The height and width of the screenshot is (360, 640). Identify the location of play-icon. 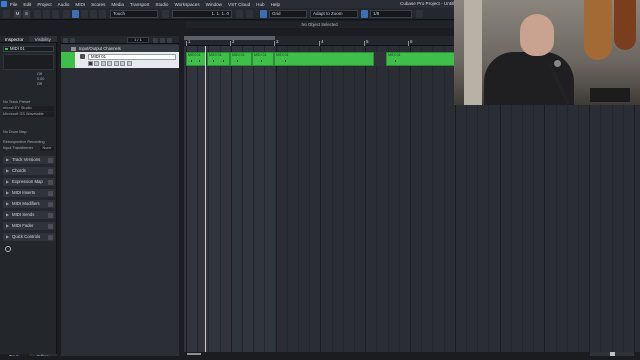
(165, 14).